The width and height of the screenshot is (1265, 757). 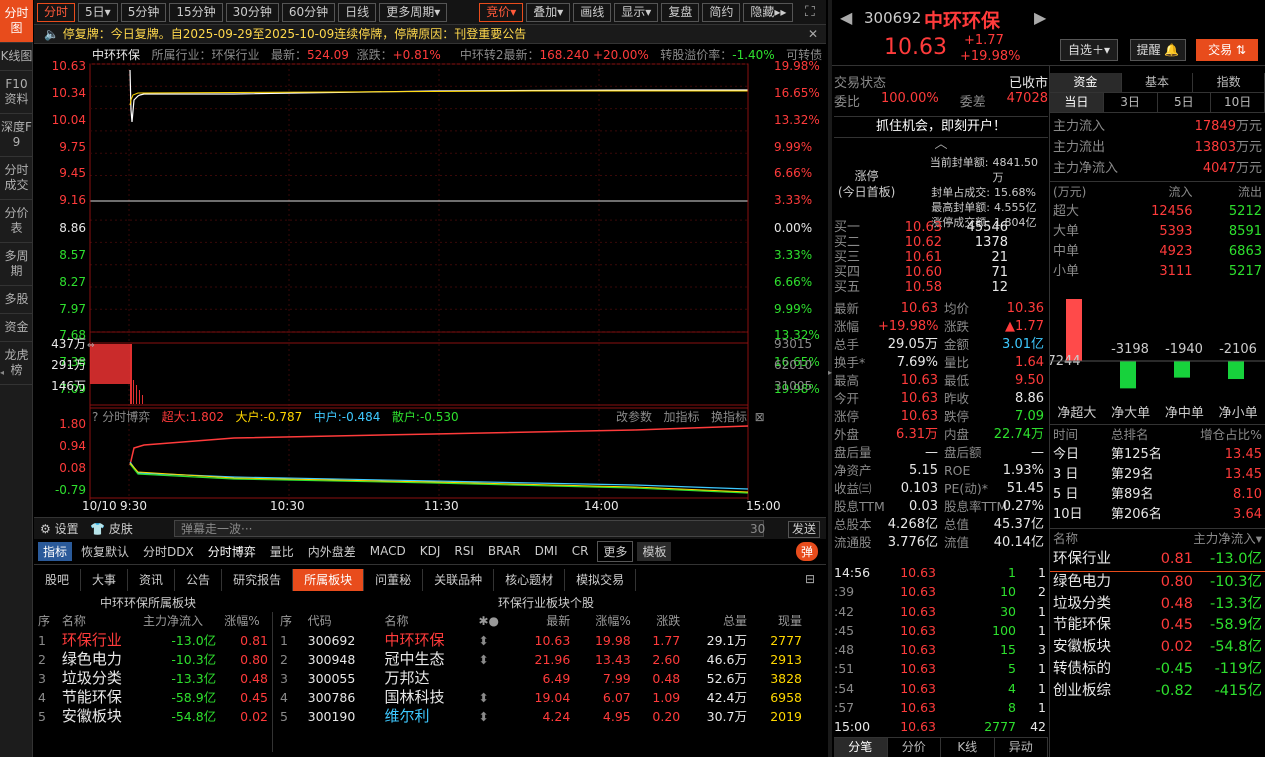 I want to click on nav-item-6: 多周期, so click(x=16, y=264).